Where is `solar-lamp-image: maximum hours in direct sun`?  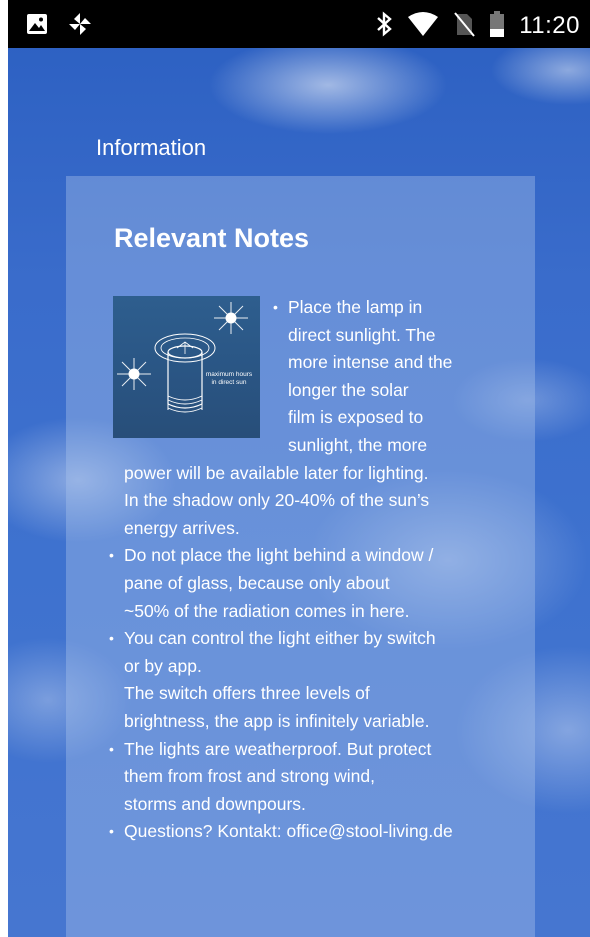
solar-lamp-image: maximum hours in direct sun is located at coordinates (186, 367).